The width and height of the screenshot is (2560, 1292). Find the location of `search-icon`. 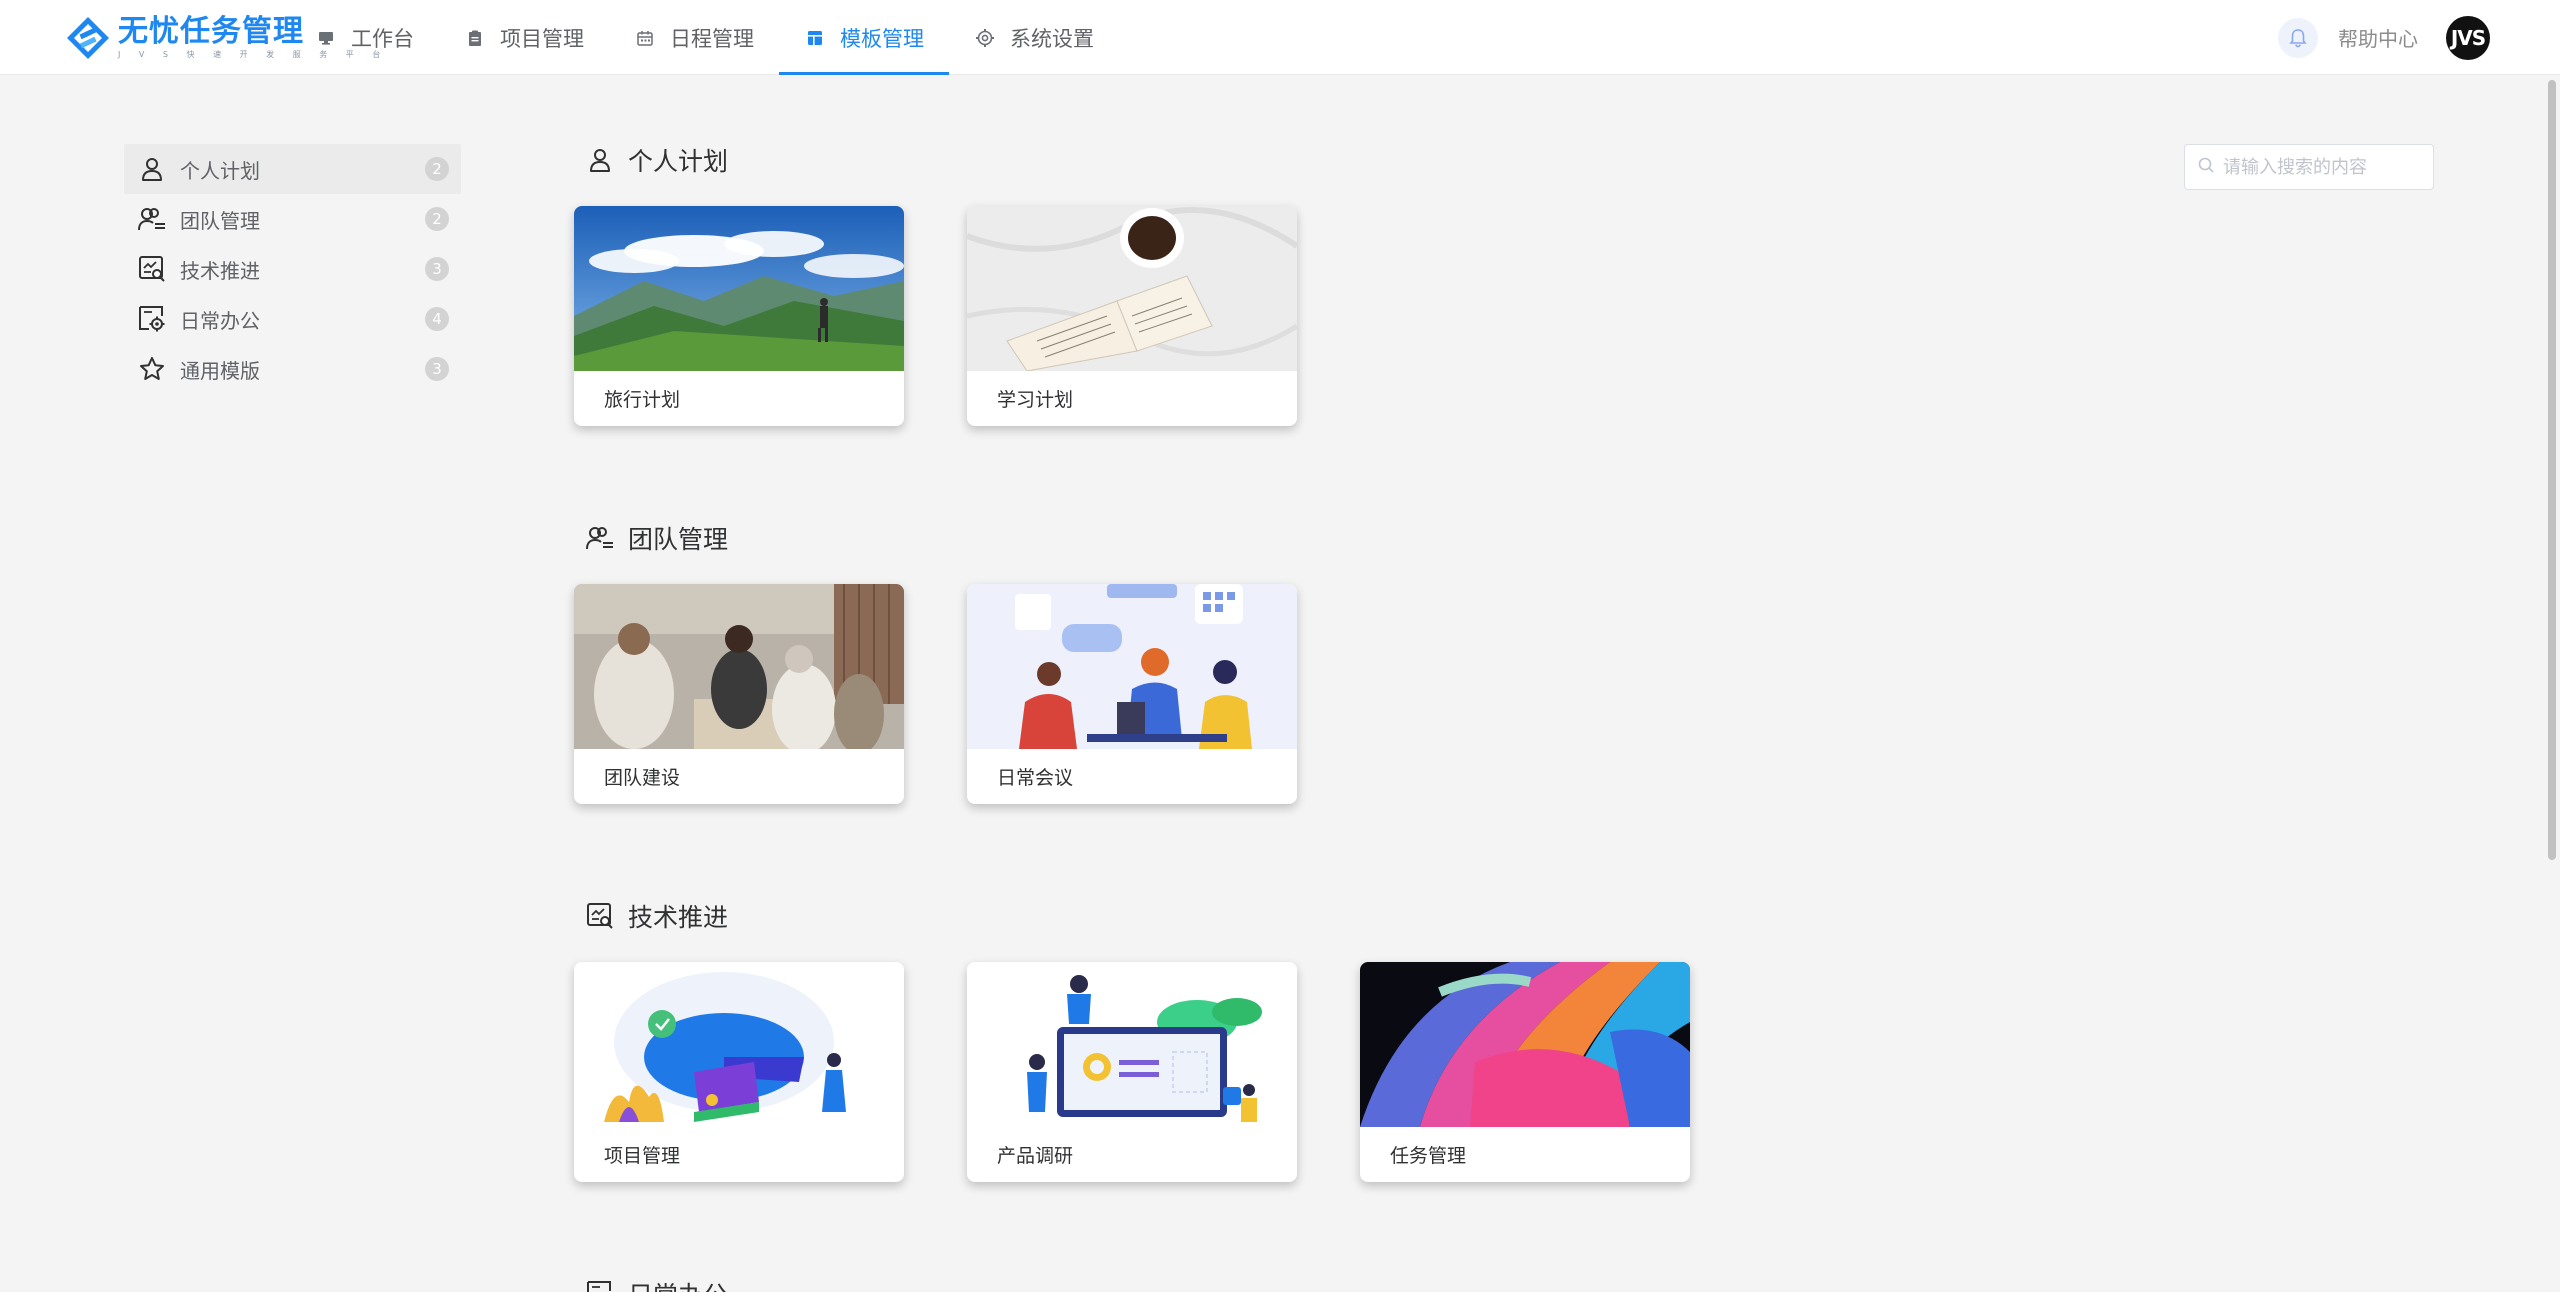

search-icon is located at coordinates (2206, 167).